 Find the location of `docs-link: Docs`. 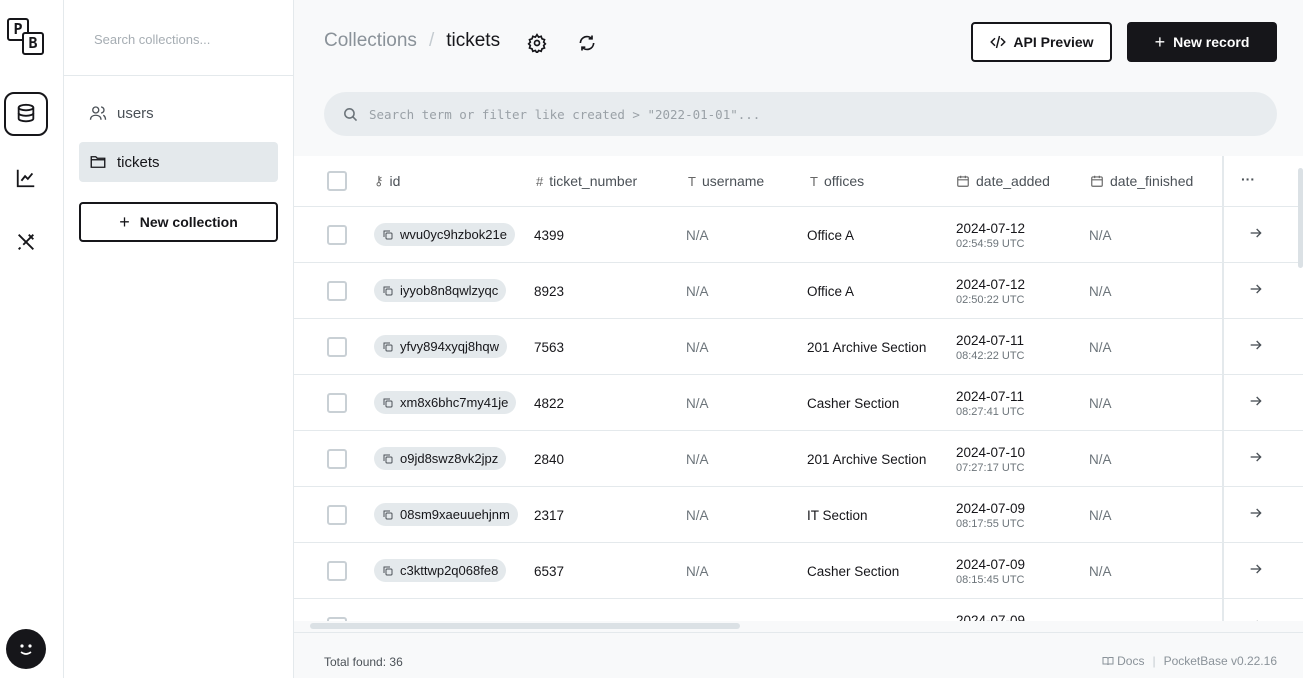

docs-link: Docs is located at coordinates (1130, 661).